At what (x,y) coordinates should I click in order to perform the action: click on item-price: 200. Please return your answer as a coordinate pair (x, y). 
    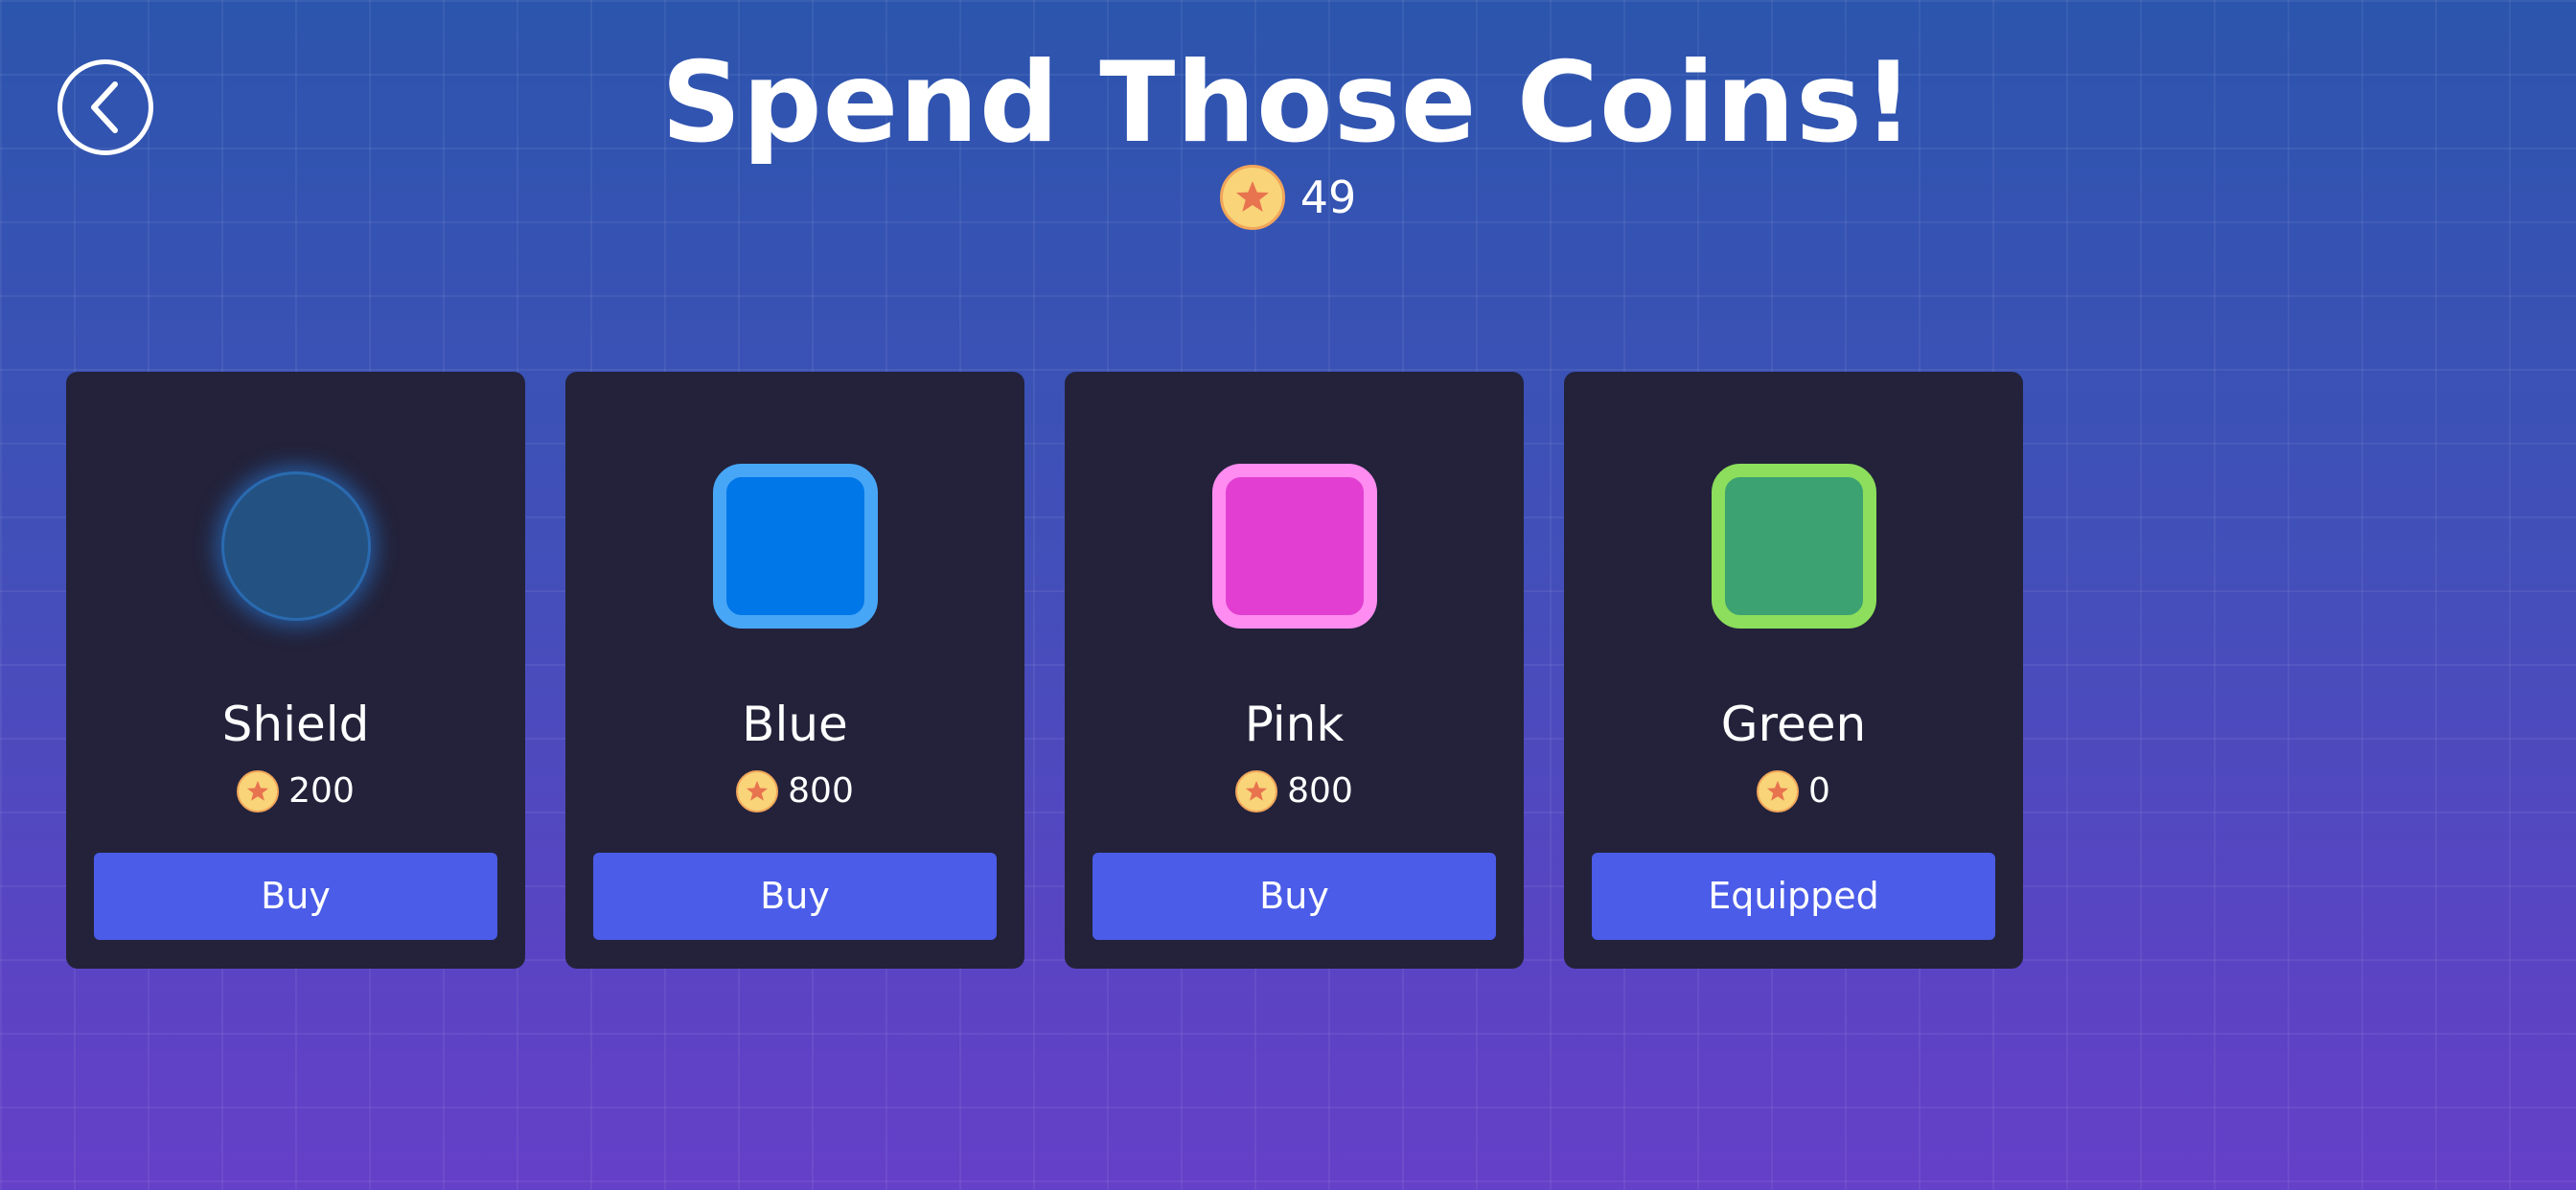
    Looking at the image, I should click on (295, 791).